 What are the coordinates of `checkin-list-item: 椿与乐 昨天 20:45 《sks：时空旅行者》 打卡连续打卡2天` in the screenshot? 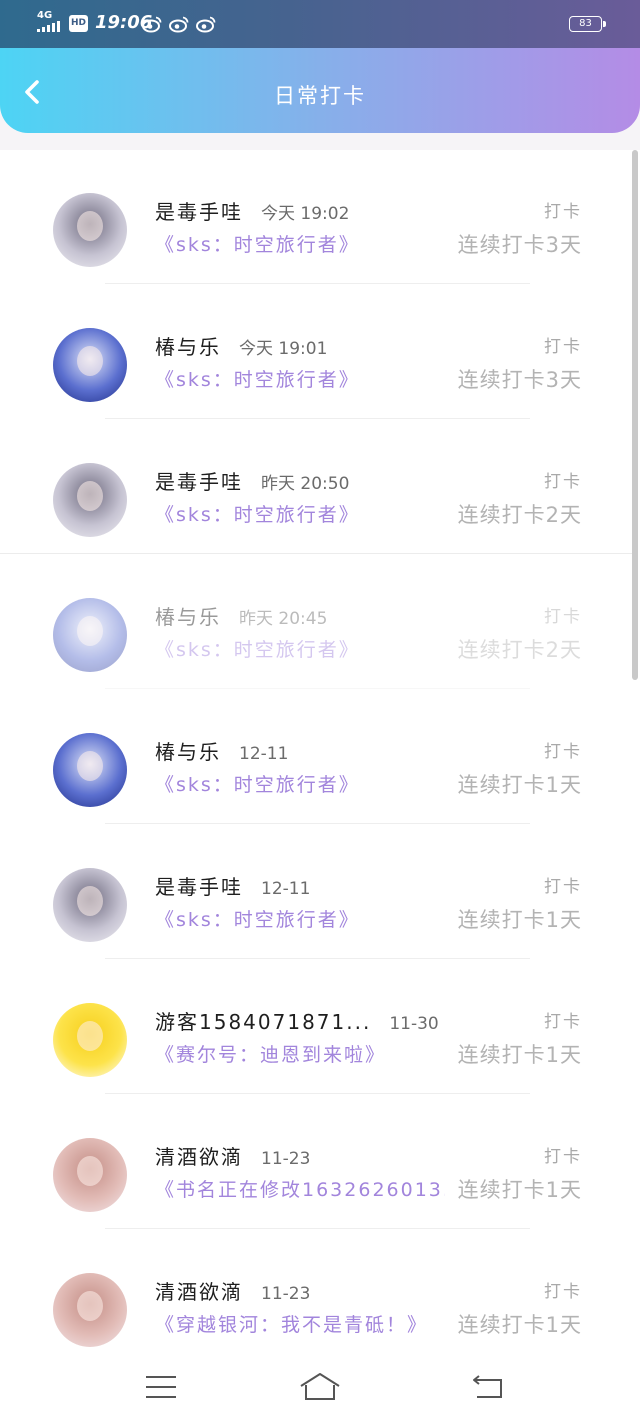 It's located at (320, 635).